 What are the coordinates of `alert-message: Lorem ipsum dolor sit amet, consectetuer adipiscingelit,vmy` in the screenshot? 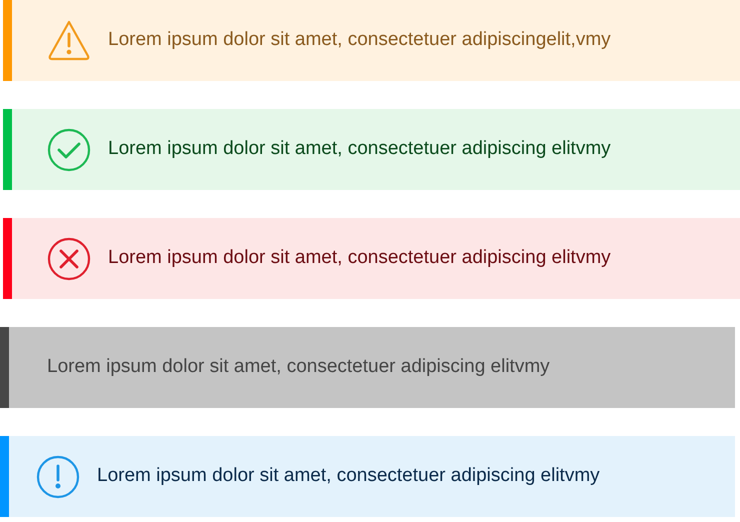 It's located at (359, 40).